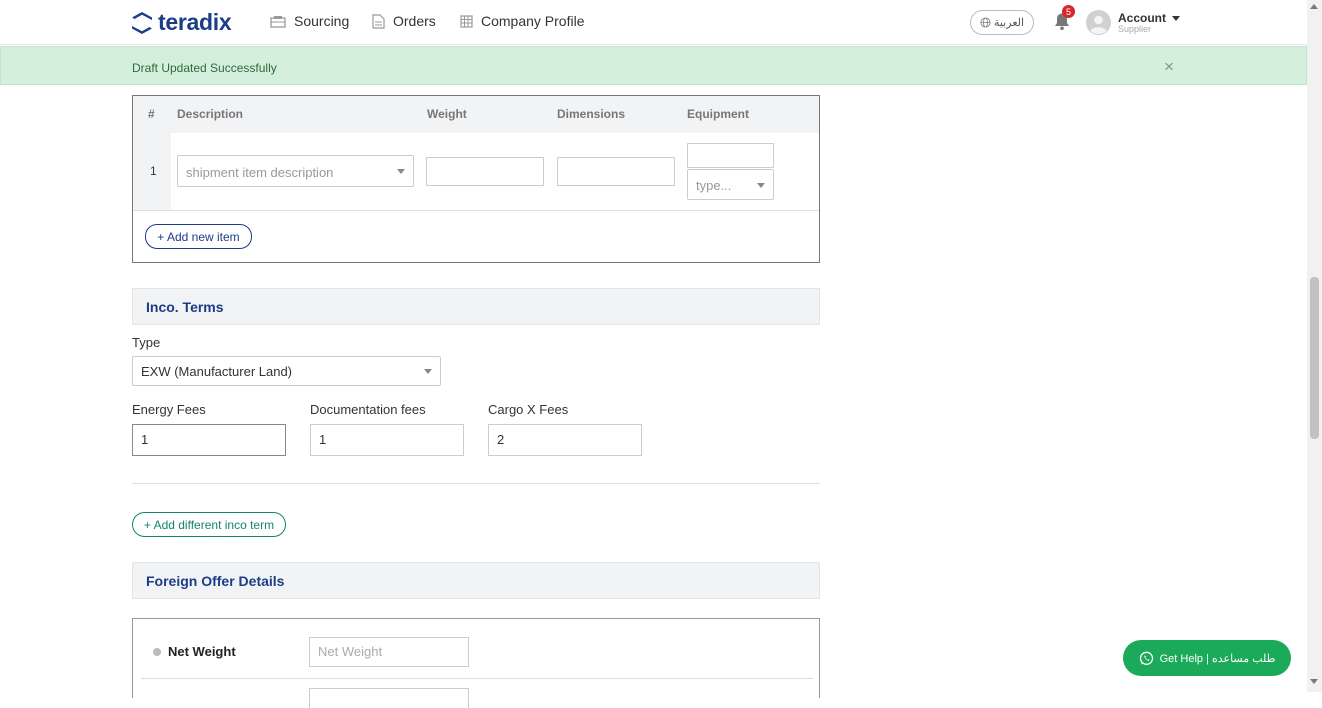 The image size is (1322, 708). Describe the element at coordinates (389, 698) in the screenshot. I see `next-field-input` at that location.